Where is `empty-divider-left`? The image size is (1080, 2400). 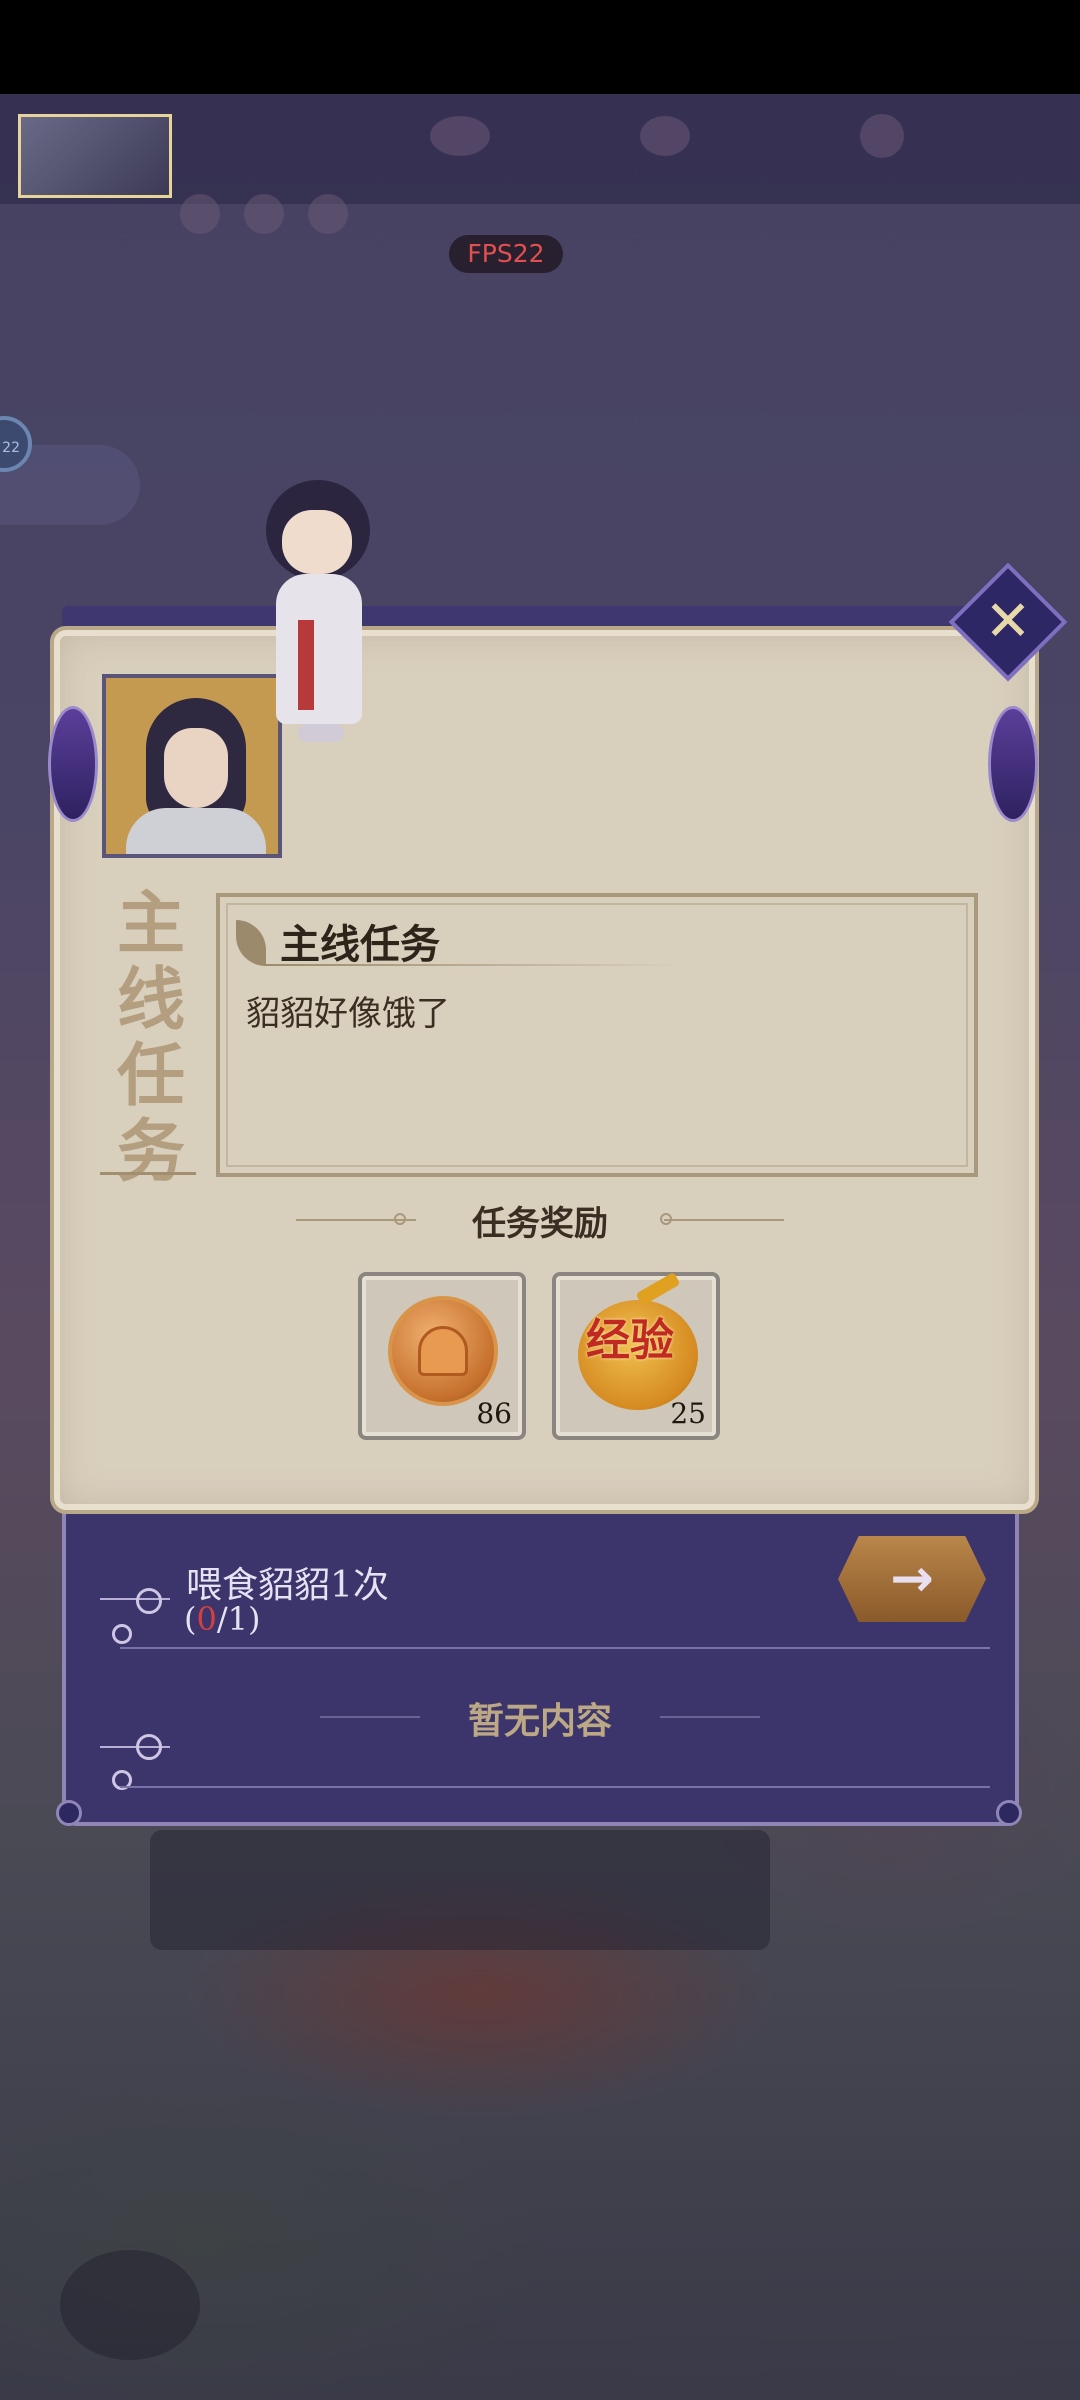 empty-divider-left is located at coordinates (370, 1717).